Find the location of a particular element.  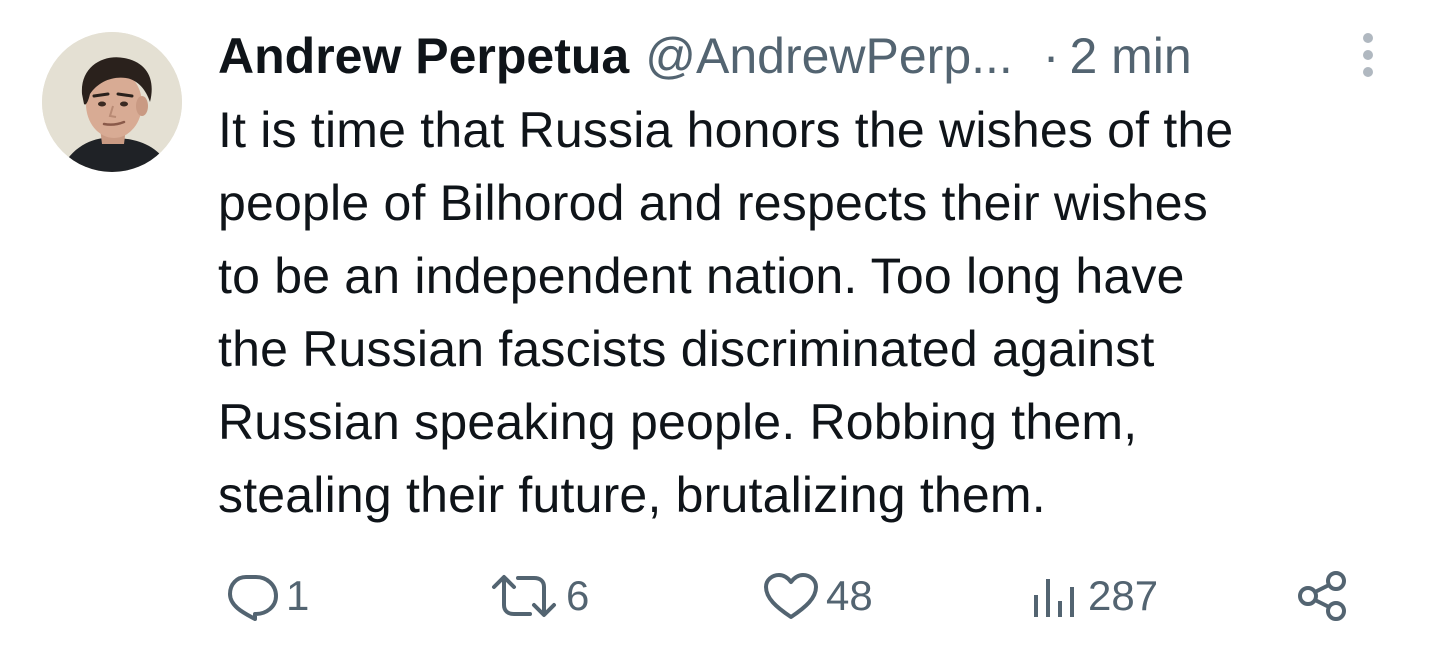

avatar is located at coordinates (112, 102).